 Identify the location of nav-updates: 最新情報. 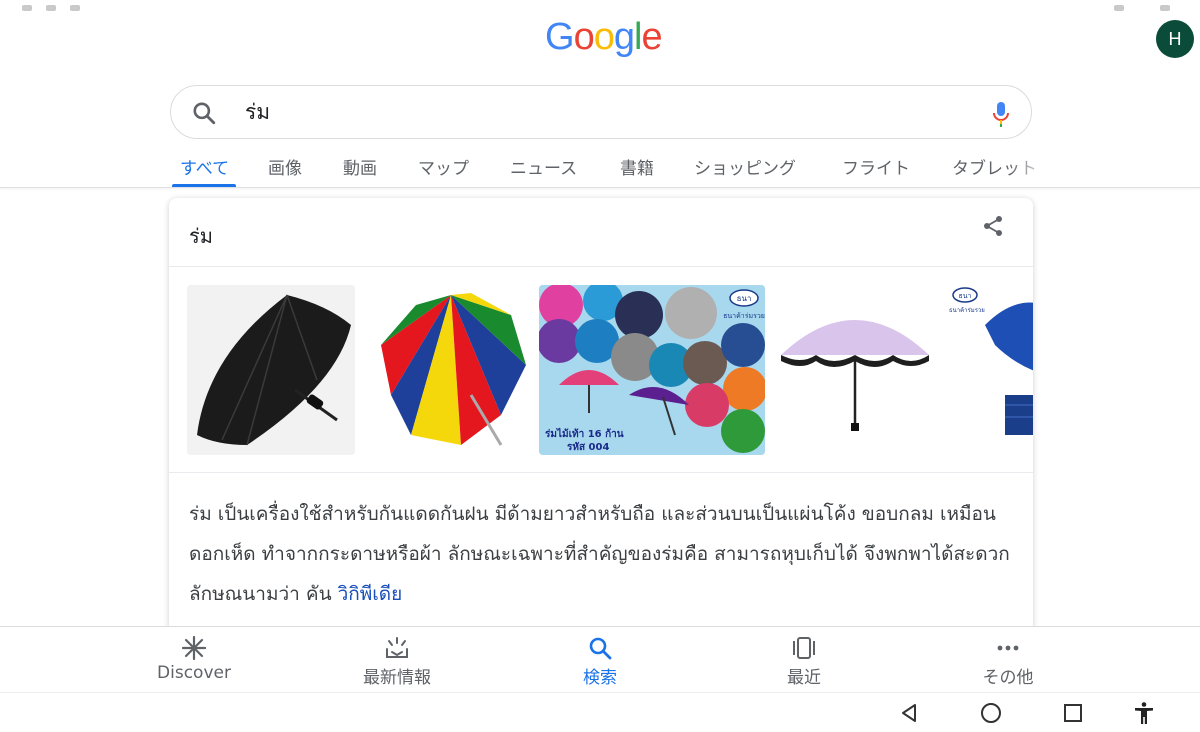
(397, 661).